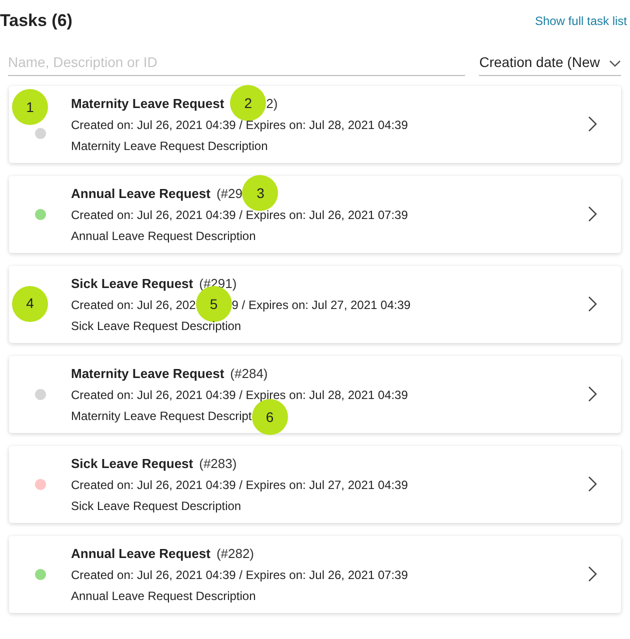 Image resolution: width=630 pixels, height=639 pixels. Describe the element at coordinates (237, 63) in the screenshot. I see `search-field: Name, Description or ID` at that location.